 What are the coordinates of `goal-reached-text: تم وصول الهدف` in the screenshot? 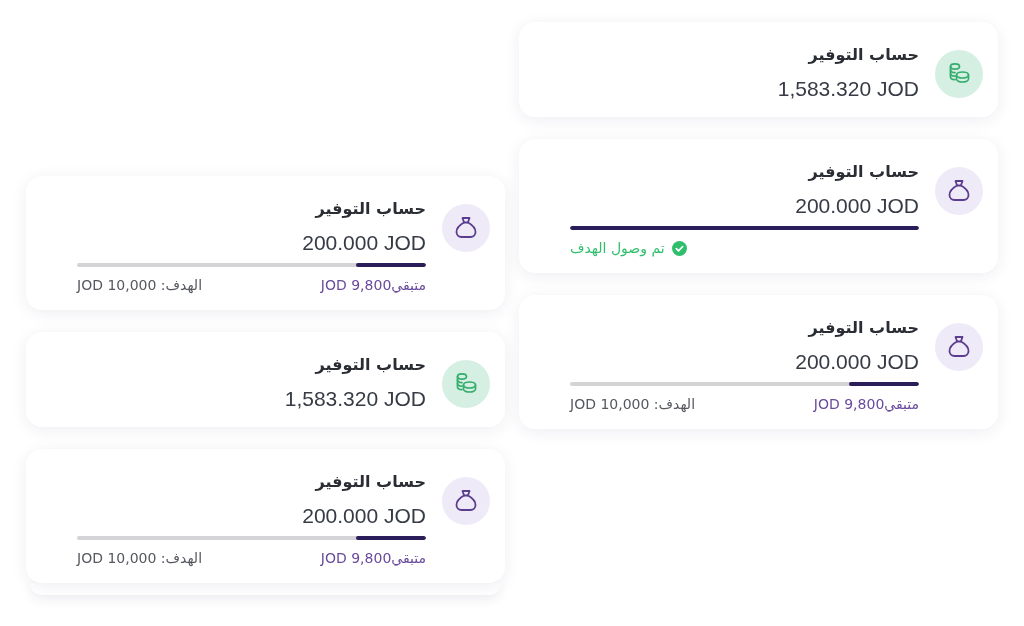 It's located at (617, 248).